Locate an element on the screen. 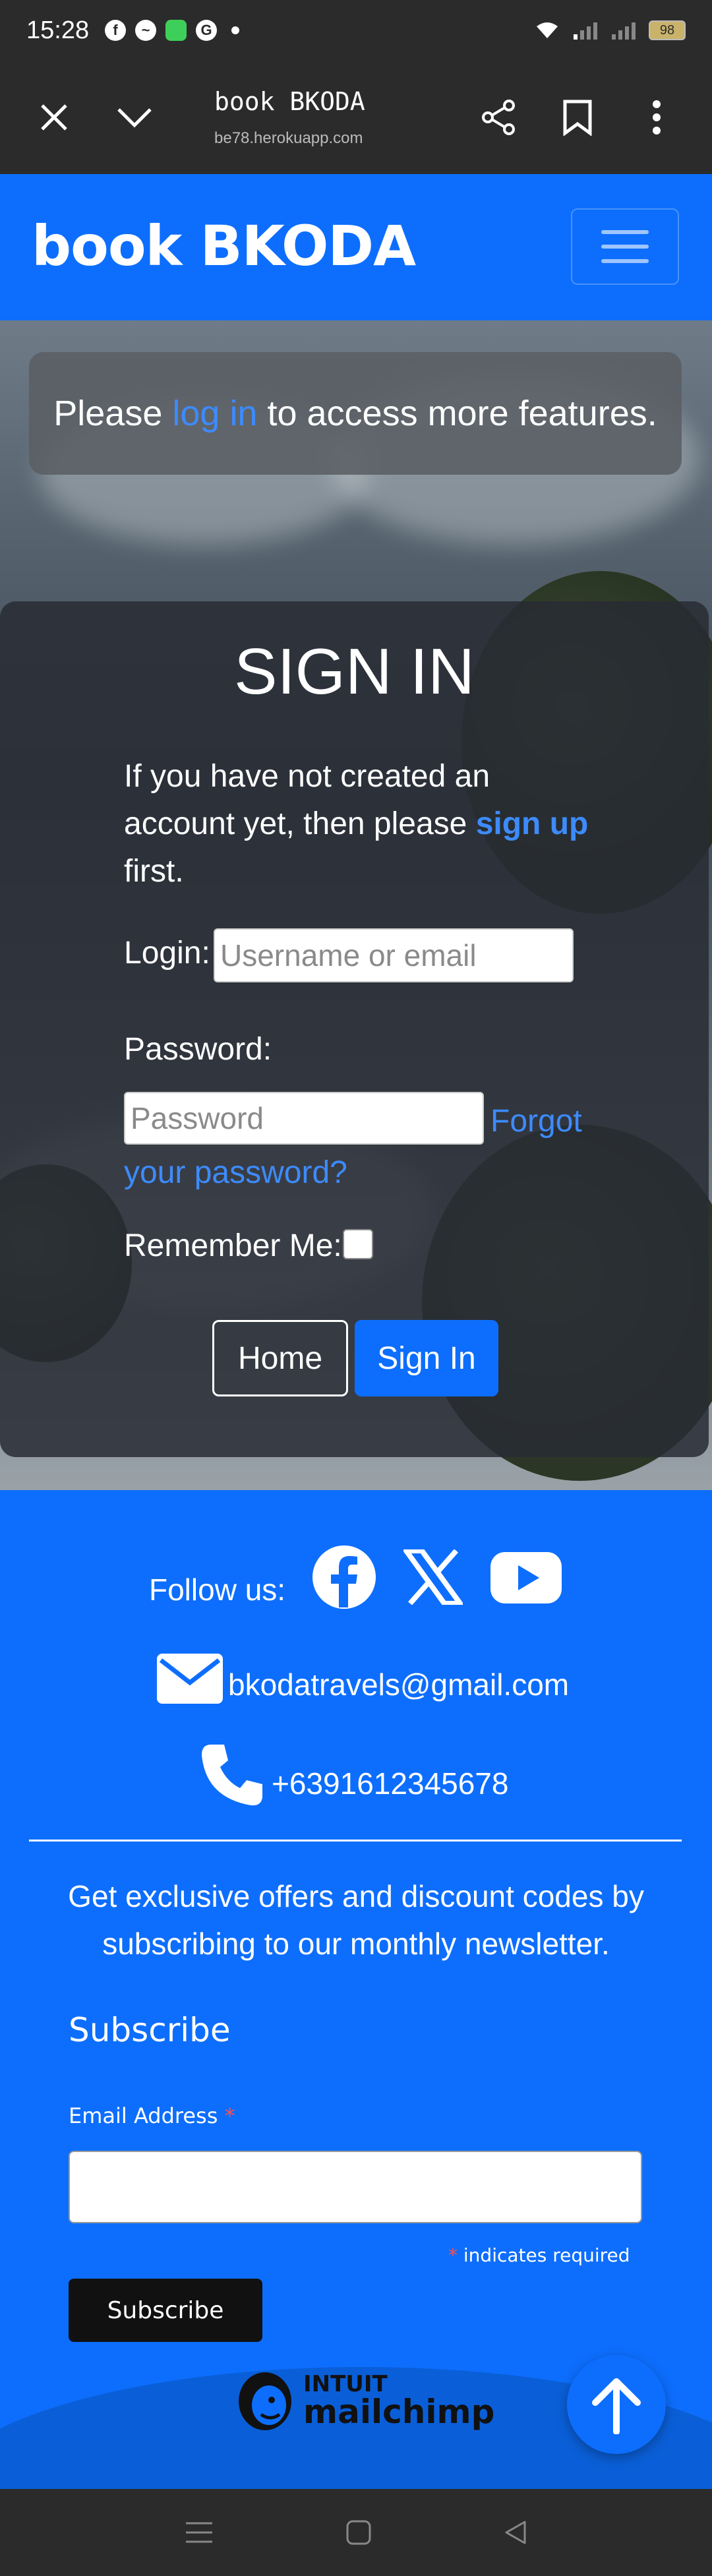 Image resolution: width=712 pixels, height=2576 pixels. home-icon is located at coordinates (358, 2532).